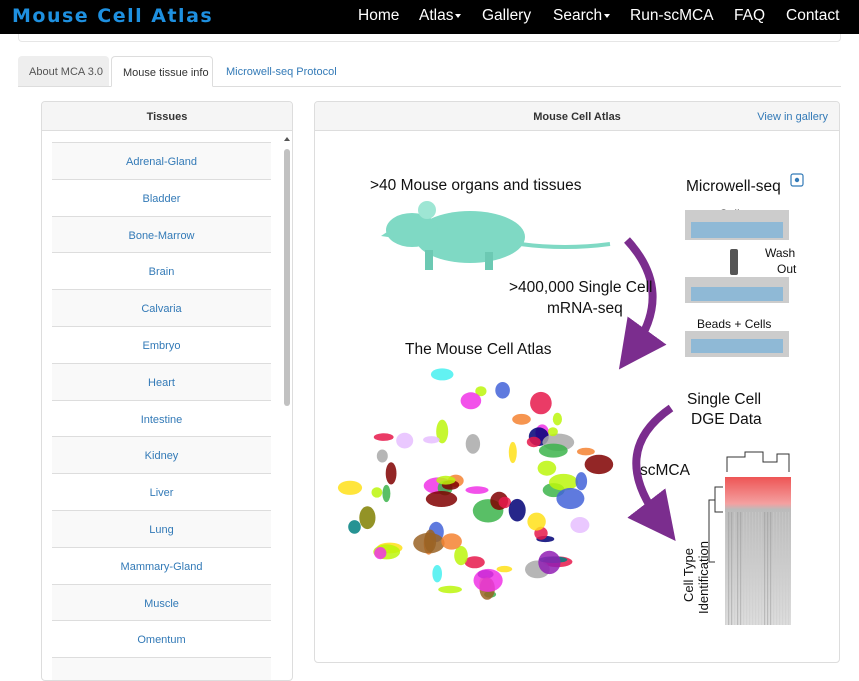  I want to click on tissue-item-muscle: Muscle, so click(161, 602).